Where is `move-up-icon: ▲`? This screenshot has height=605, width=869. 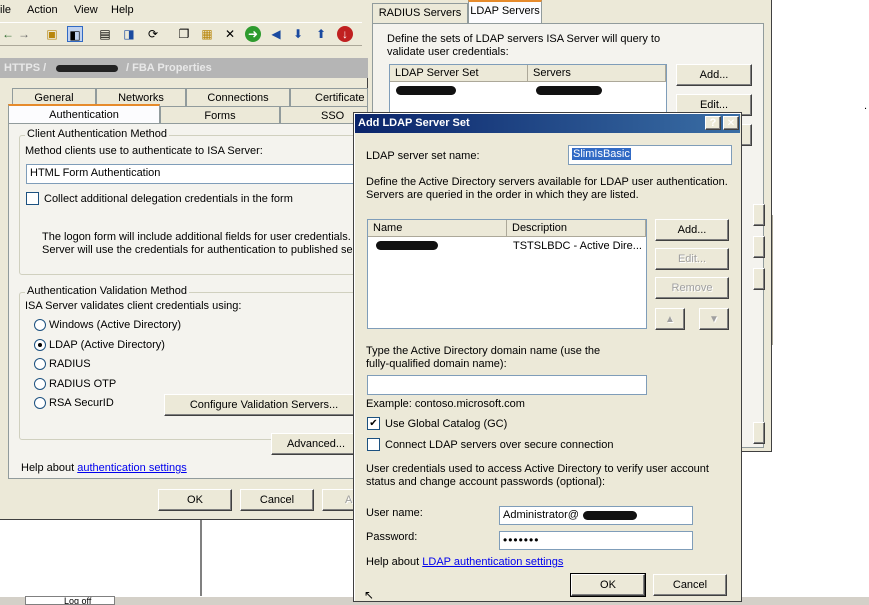
move-up-icon: ▲ is located at coordinates (670, 319).